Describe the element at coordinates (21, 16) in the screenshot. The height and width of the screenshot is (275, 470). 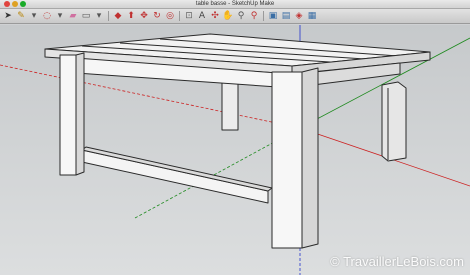
I see `pencil-tool: ✎` at that location.